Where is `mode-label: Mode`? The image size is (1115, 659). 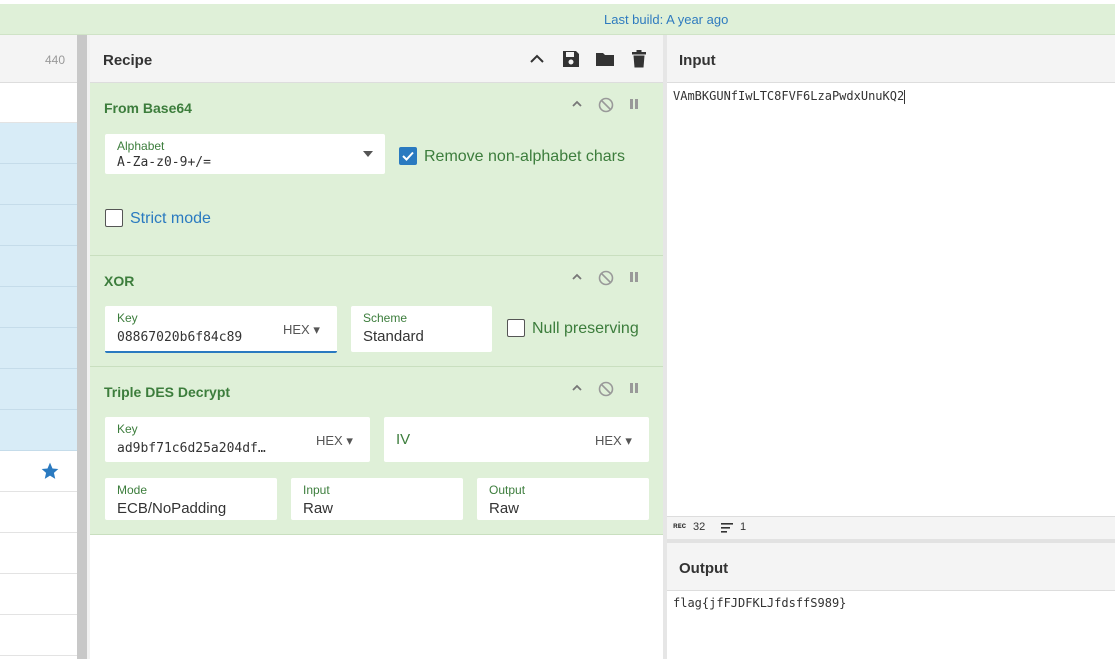 mode-label: Mode is located at coordinates (132, 490).